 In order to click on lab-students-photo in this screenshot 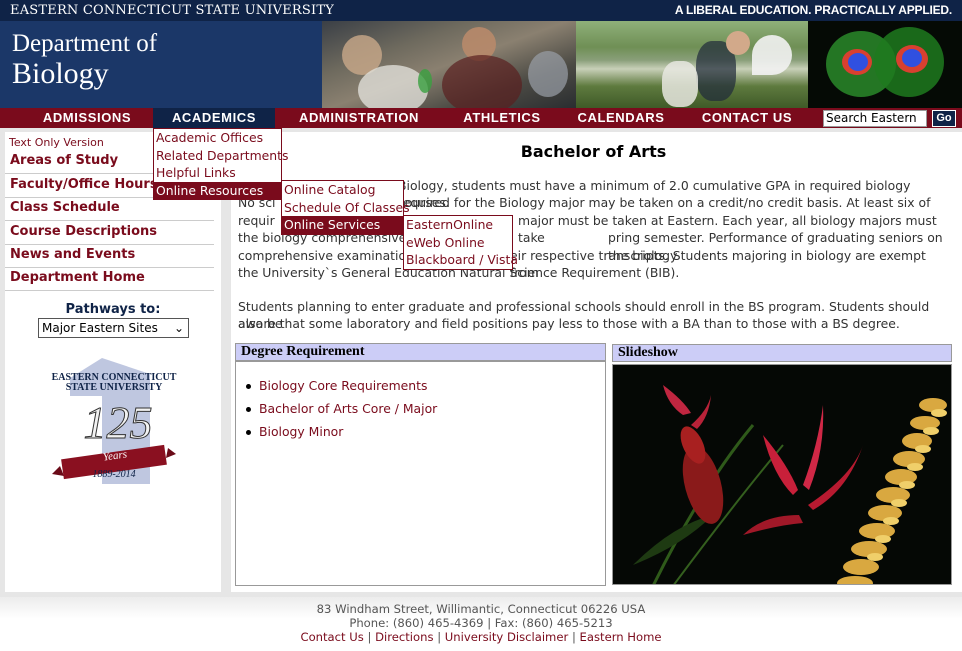, I will do `click(449, 64)`.